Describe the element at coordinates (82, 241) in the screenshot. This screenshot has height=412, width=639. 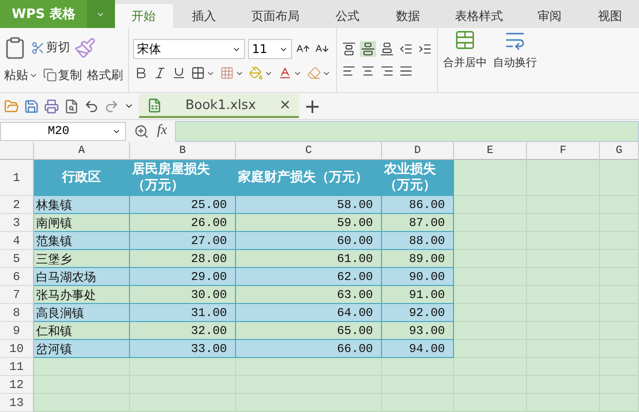
I see `table-cell: 范集镇` at that location.